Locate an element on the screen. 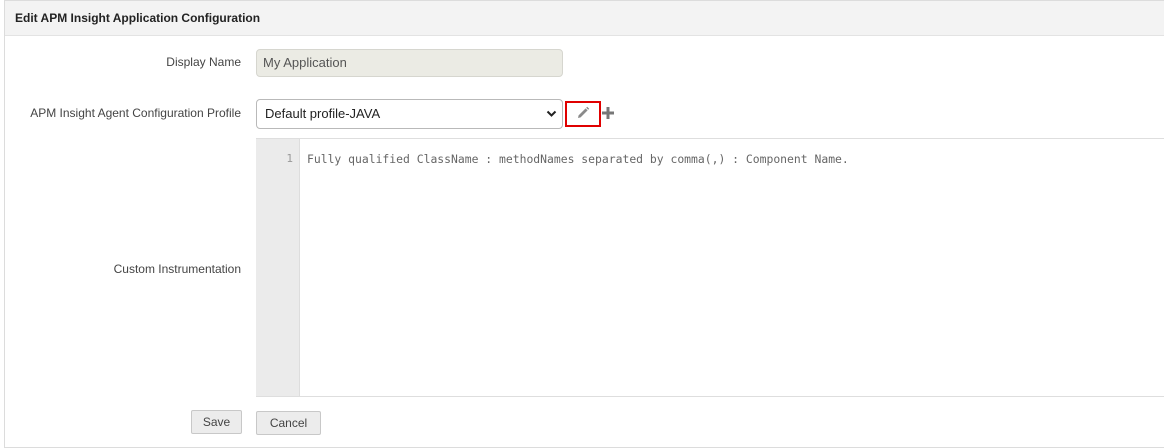 The height and width of the screenshot is (448, 1164). save-button: Save is located at coordinates (216, 422).